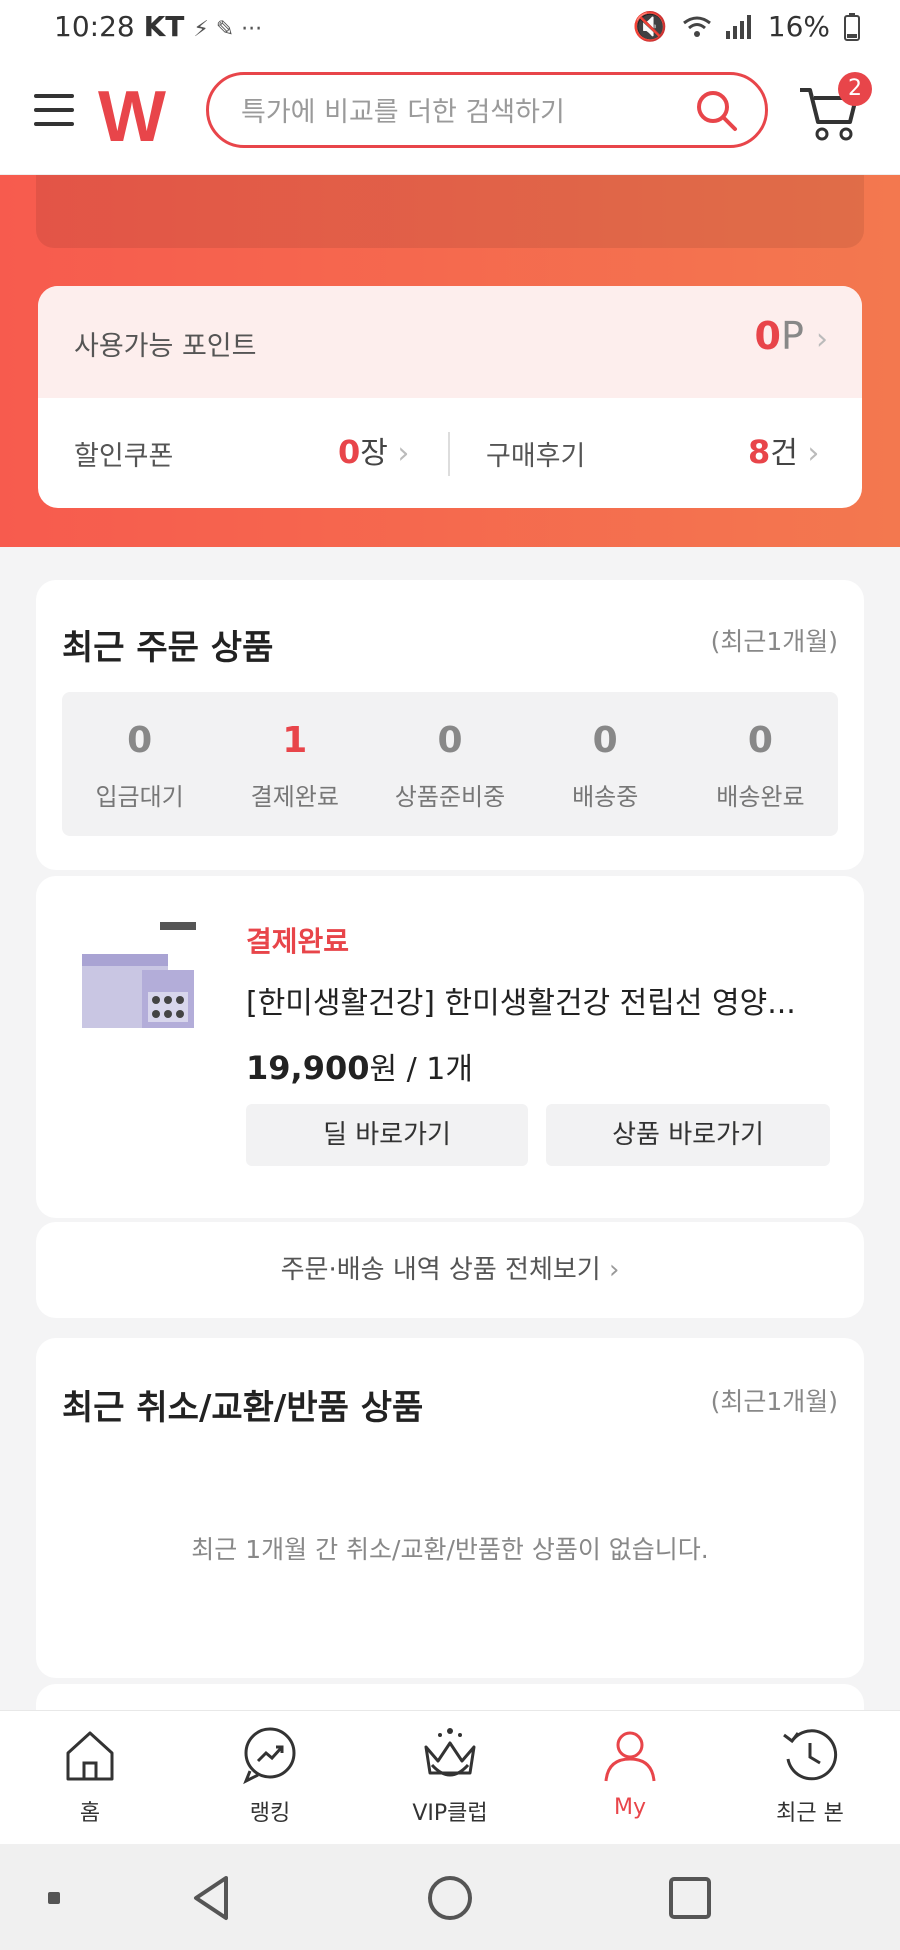 Image resolution: width=900 pixels, height=1950 pixels. I want to click on review-label: 구매후기, so click(535, 453).